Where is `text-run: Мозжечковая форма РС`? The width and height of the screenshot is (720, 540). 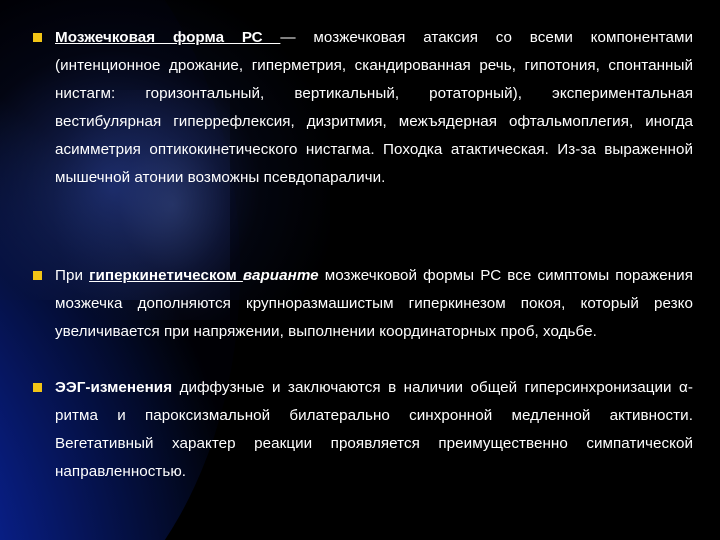 text-run: Мозжечковая форма РС is located at coordinates (168, 37).